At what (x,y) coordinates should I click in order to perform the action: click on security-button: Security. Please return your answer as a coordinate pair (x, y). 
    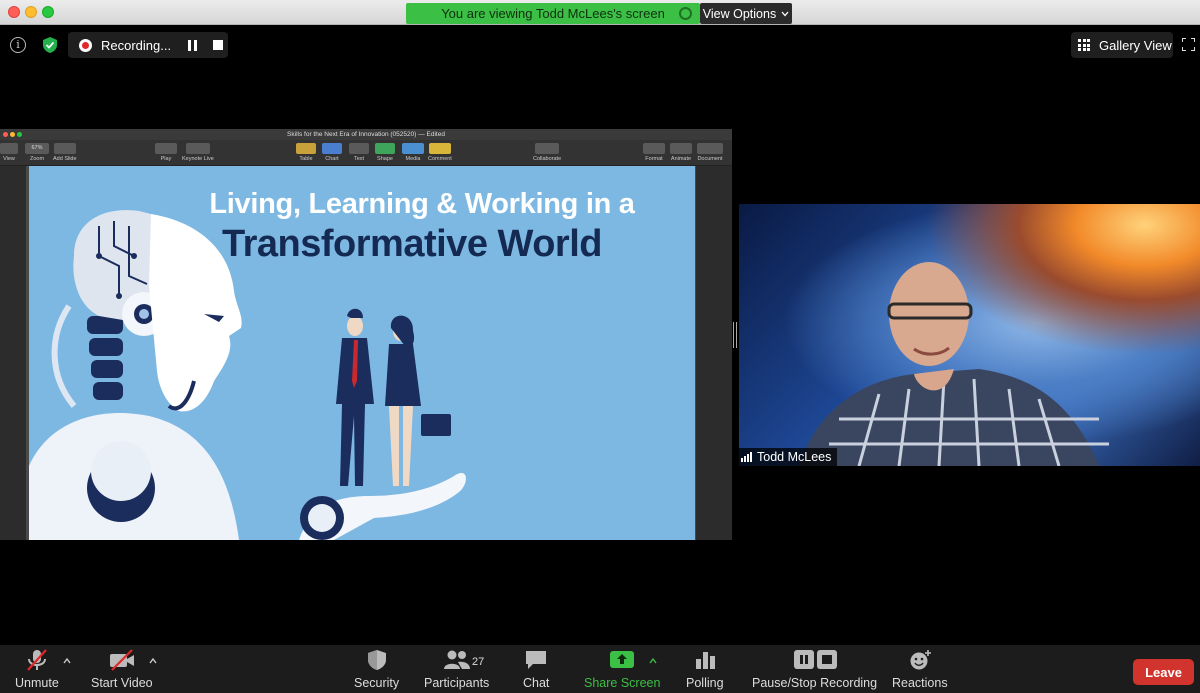
    Looking at the image, I should click on (376, 669).